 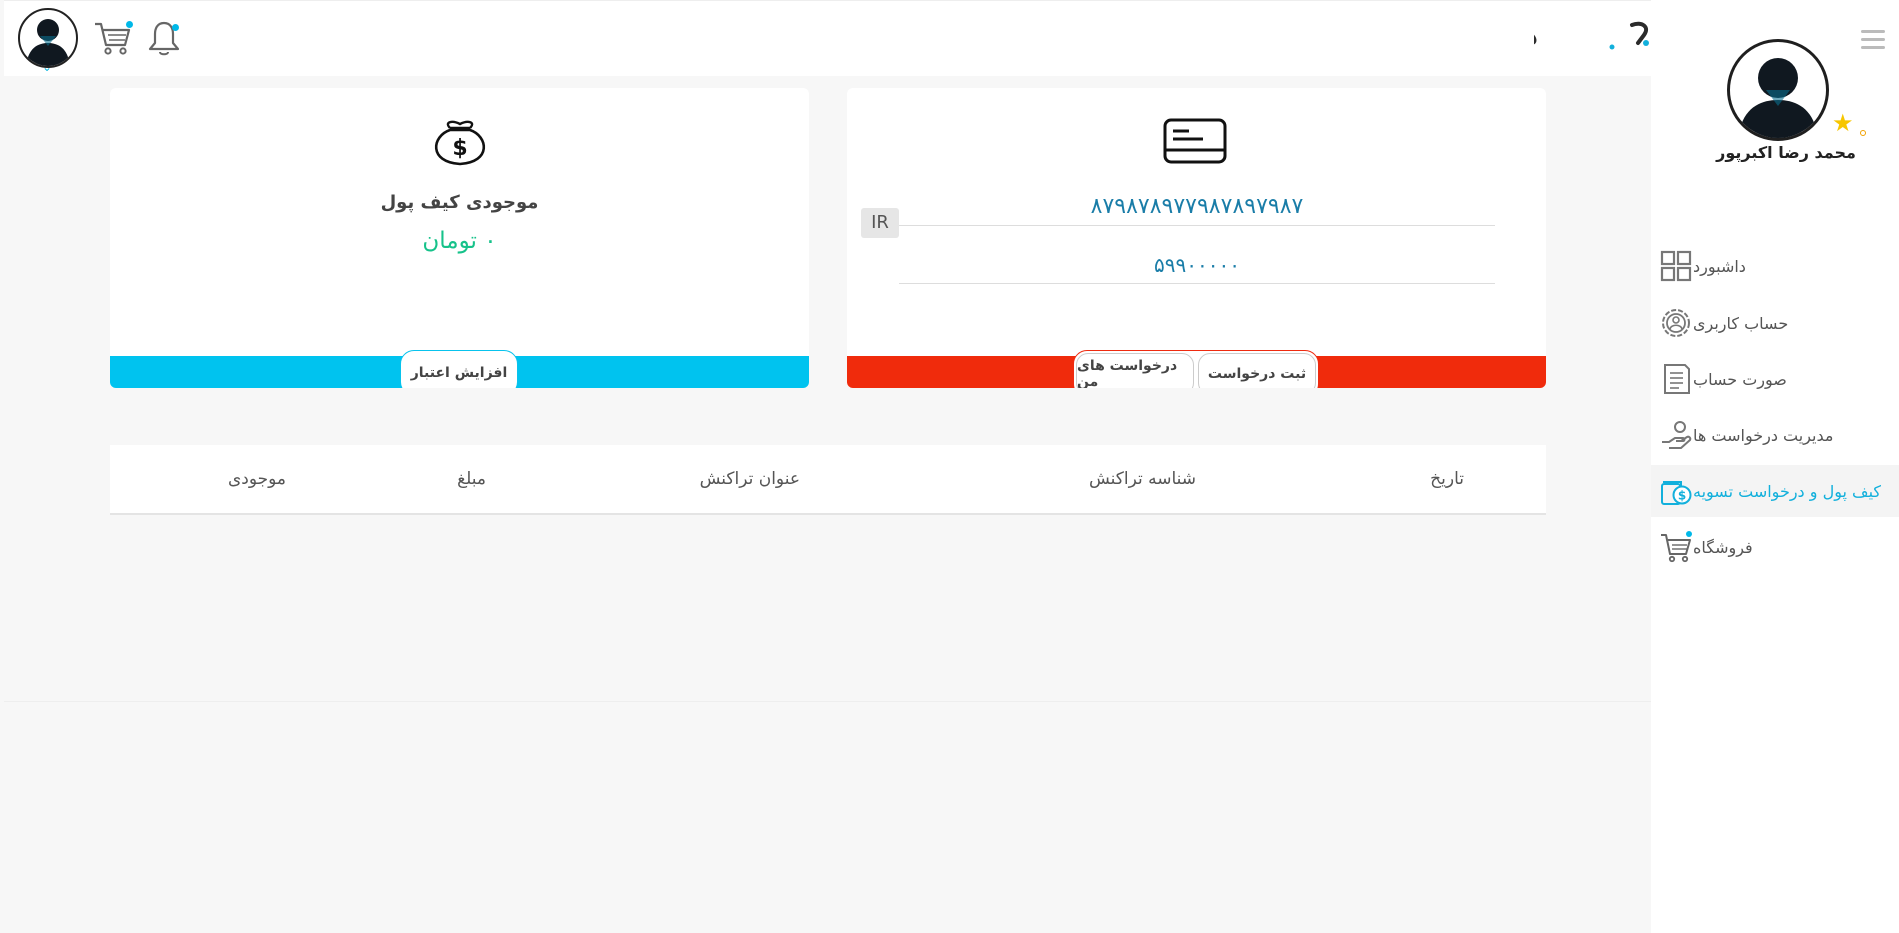 What do you see at coordinates (459, 241) in the screenshot?
I see `wallet-balance-amount: ۰ تومان` at bounding box center [459, 241].